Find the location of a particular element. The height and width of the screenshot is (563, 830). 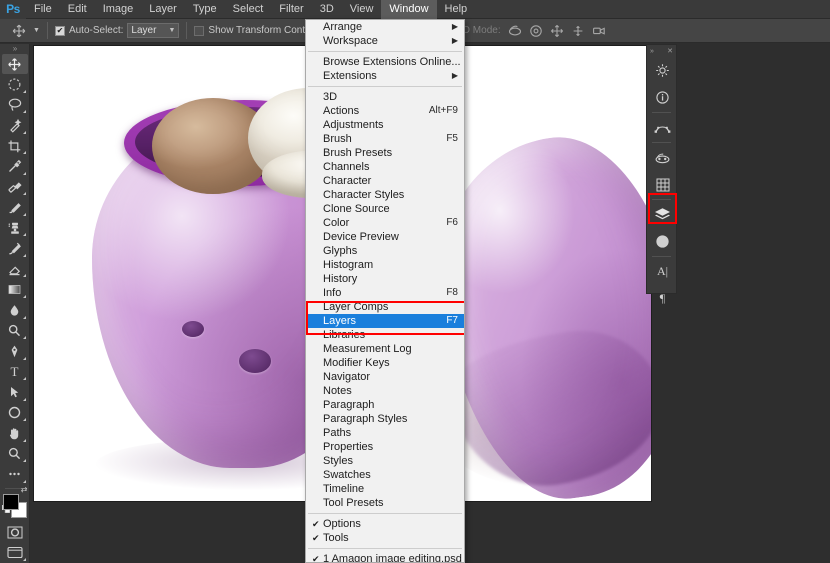

window-menu-item-libraries: Libraries is located at coordinates (385, 335).